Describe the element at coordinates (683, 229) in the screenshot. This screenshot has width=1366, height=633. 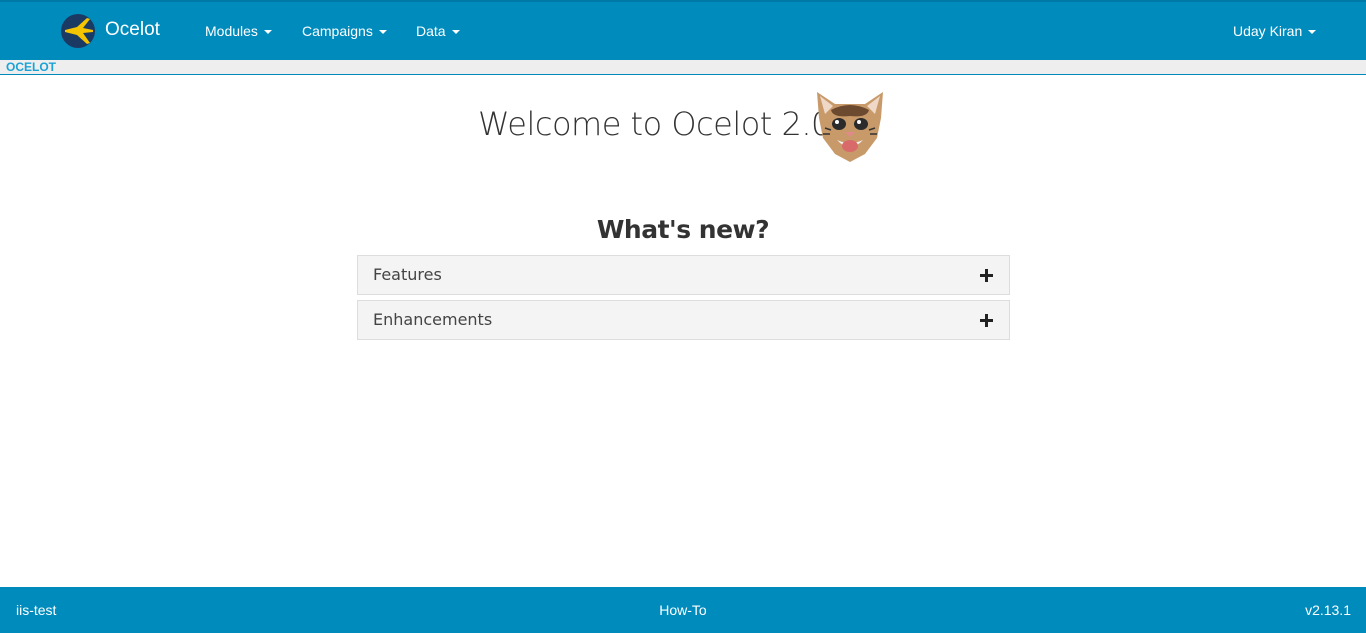
I see `whats-new-heading: What's new?` at that location.